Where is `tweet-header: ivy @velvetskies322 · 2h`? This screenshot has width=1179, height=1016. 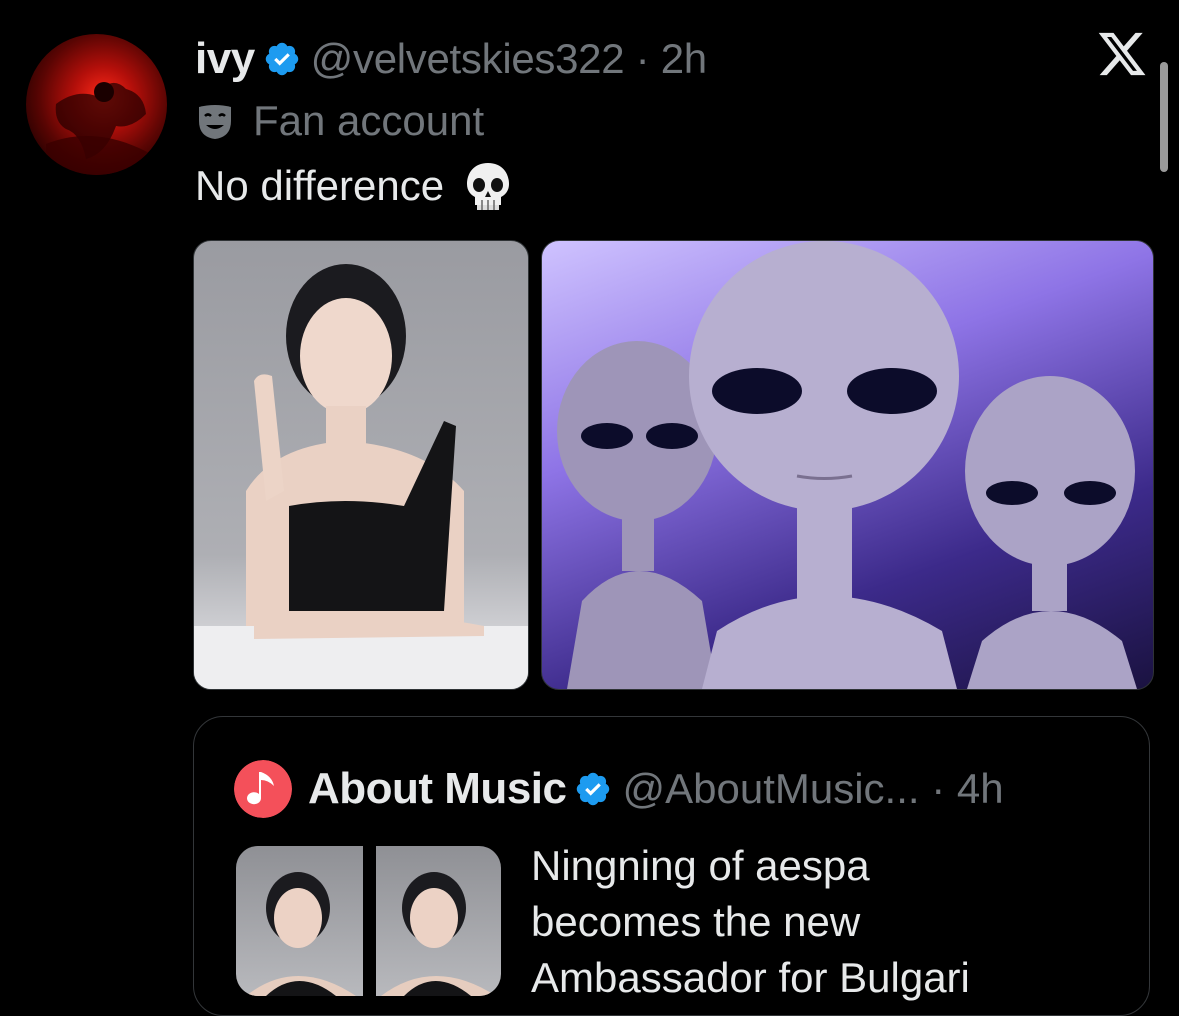 tweet-header: ivy @velvetskies322 · 2h is located at coordinates (451, 59).